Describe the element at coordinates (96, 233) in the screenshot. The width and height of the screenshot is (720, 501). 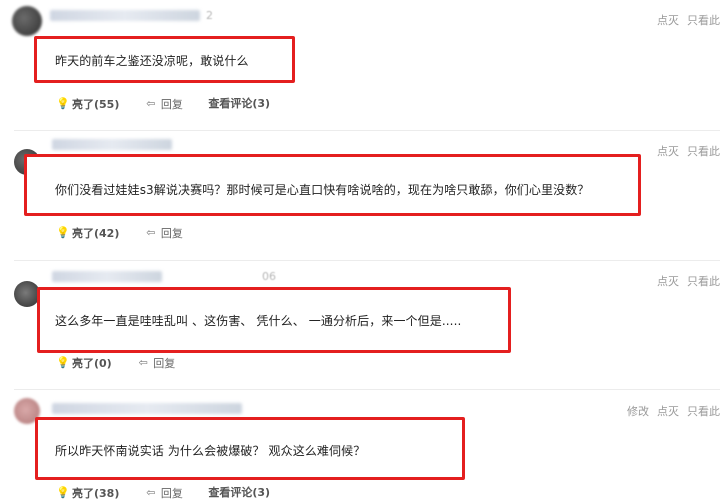
I see `like-count: 亮了(42)` at that location.